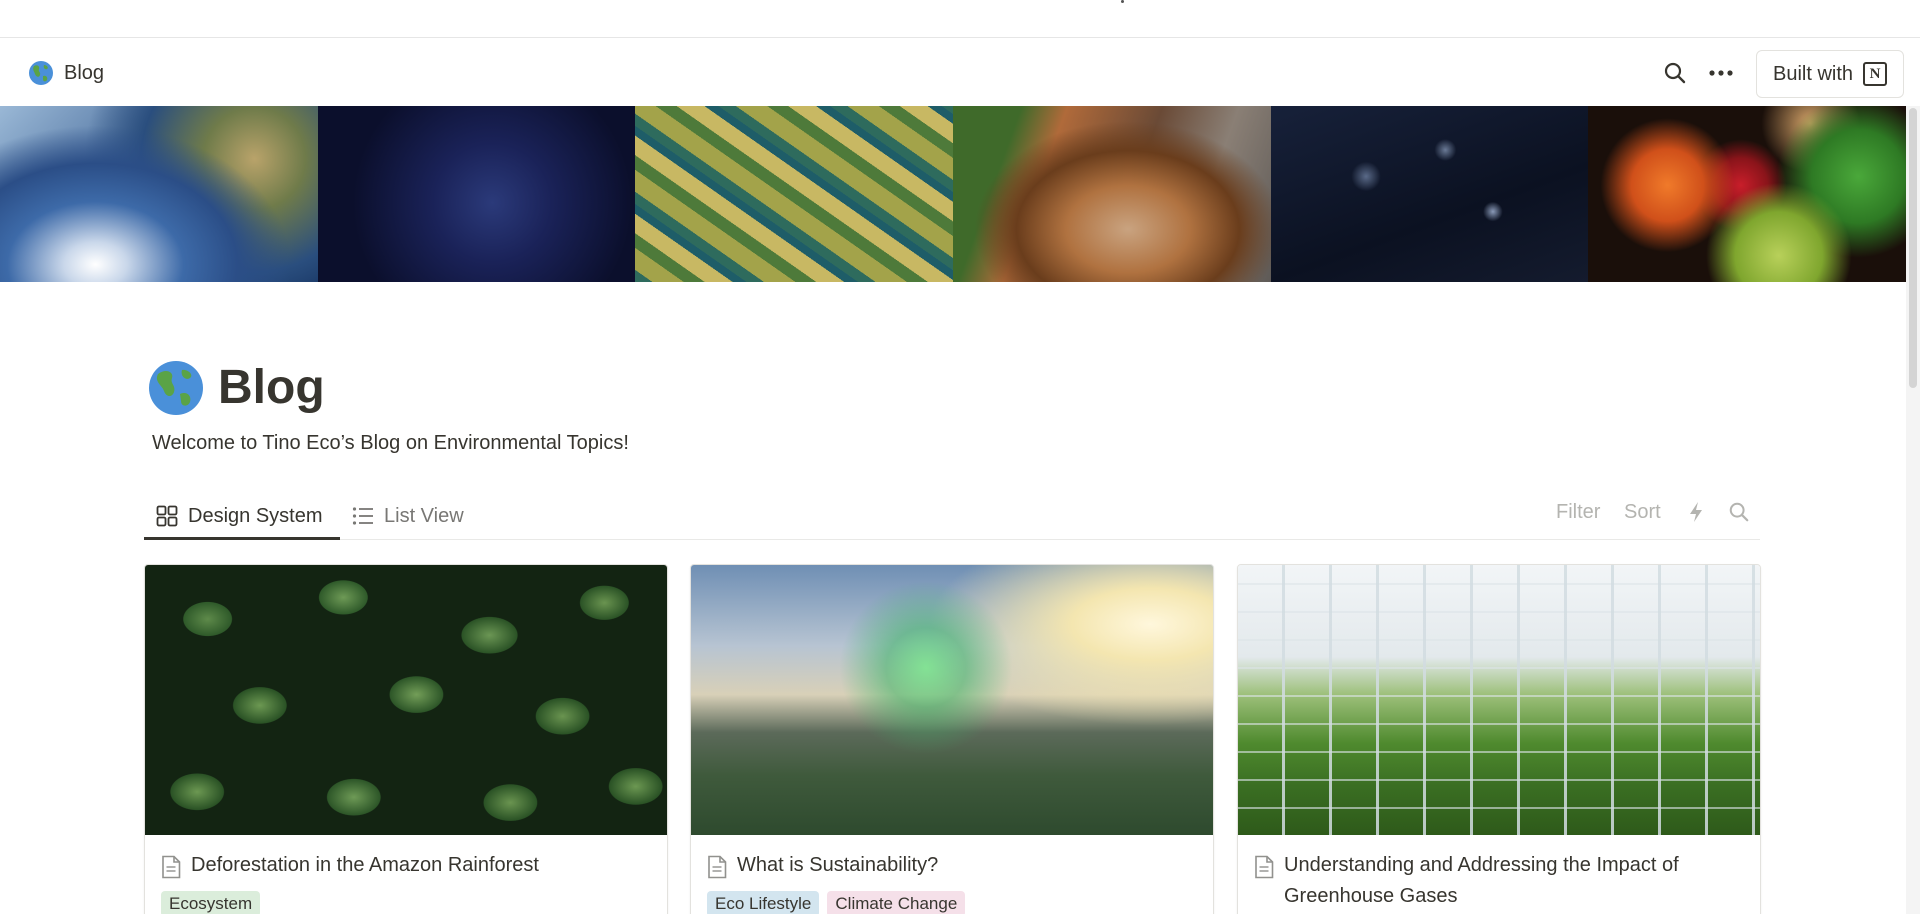  I want to click on tab-design-system: Design System, so click(239, 516).